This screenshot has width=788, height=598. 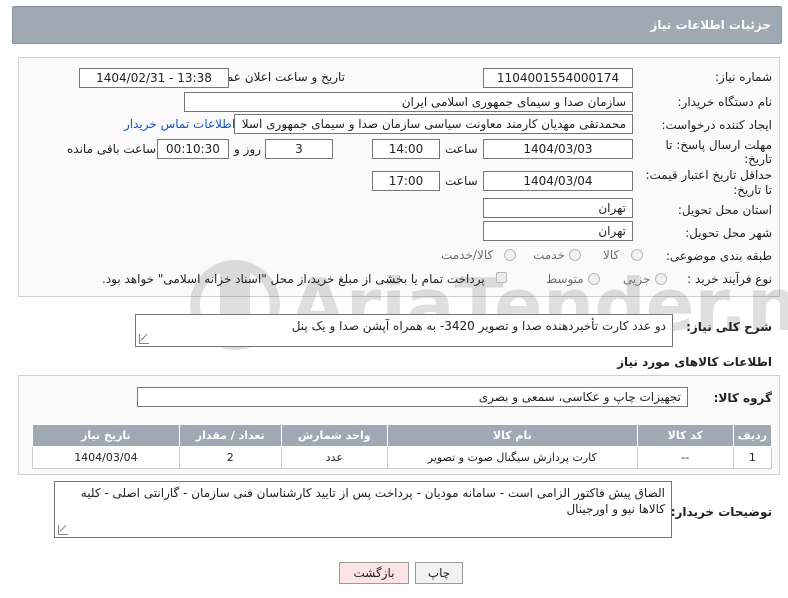 What do you see at coordinates (558, 208) in the screenshot?
I see `delivery-province-field: تهران` at bounding box center [558, 208].